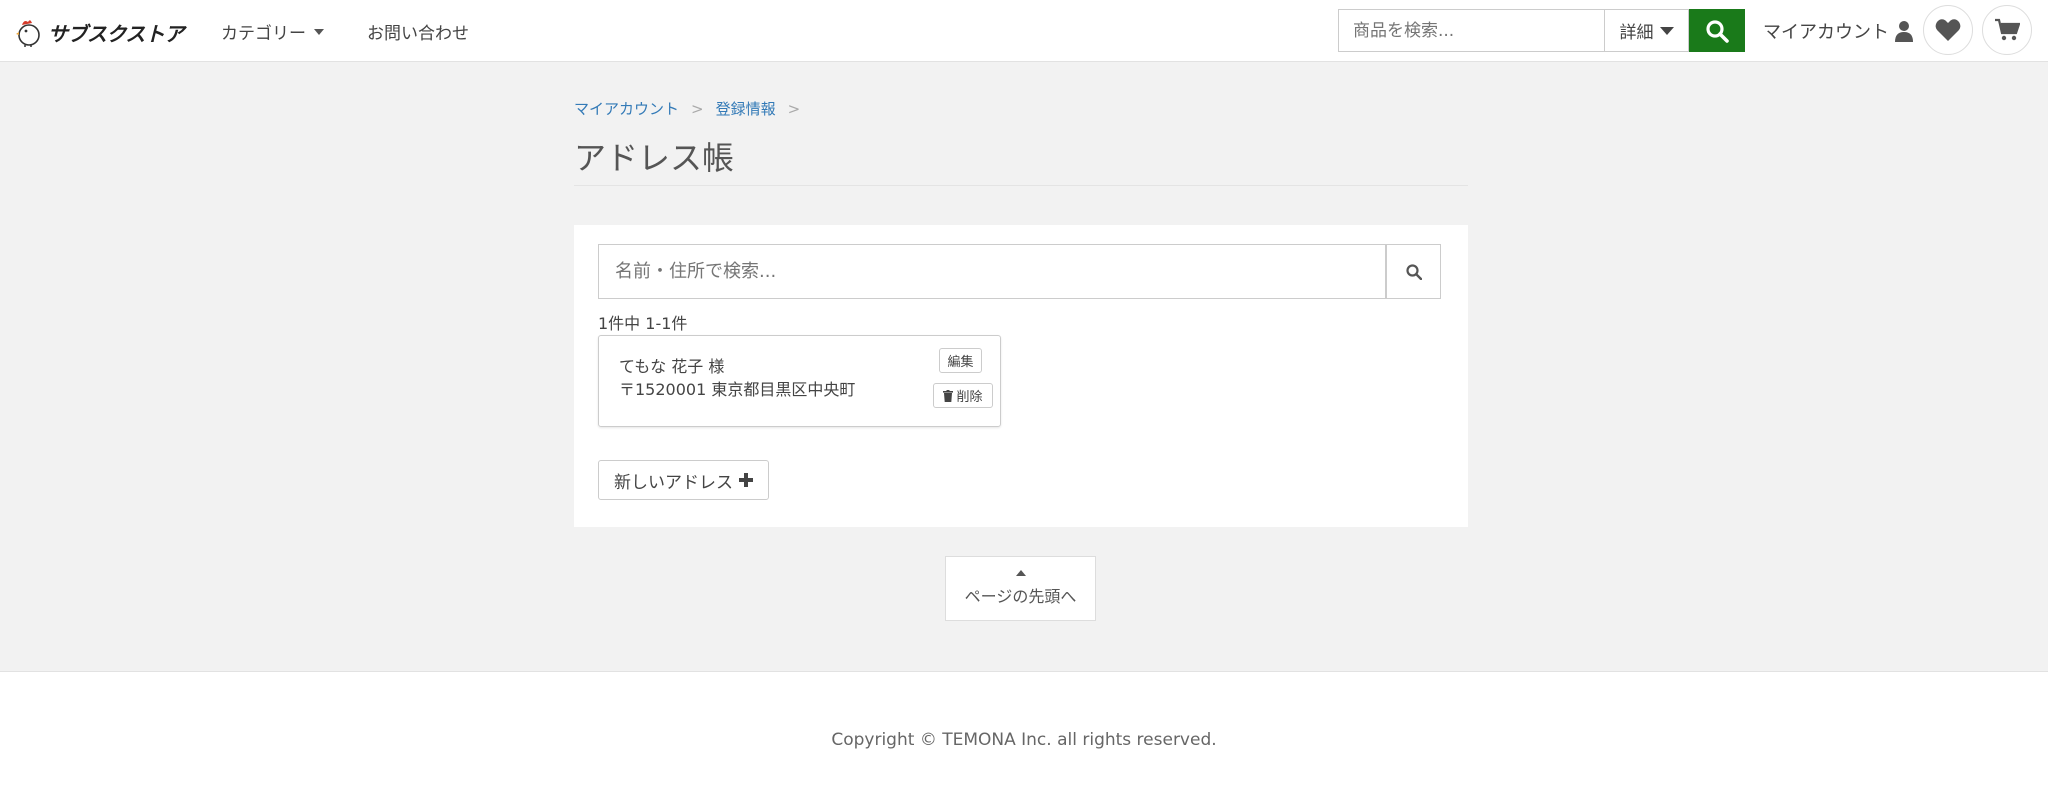 The width and height of the screenshot is (2048, 794). I want to click on edit-address-button: 編集, so click(960, 360).